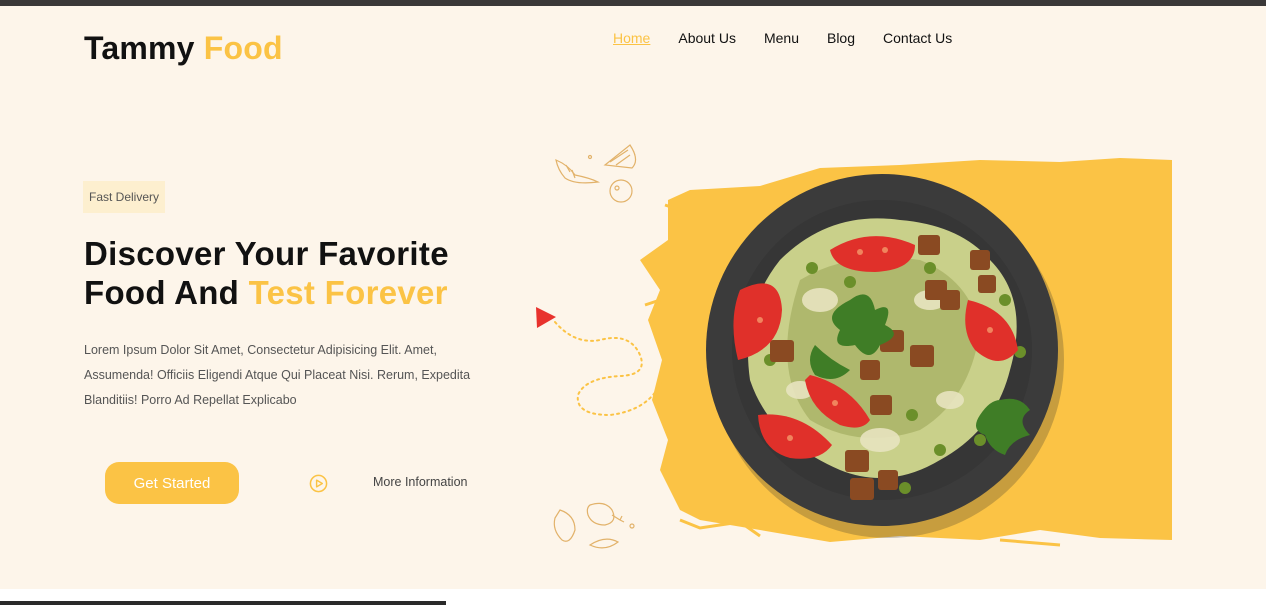  What do you see at coordinates (243, 48) in the screenshot?
I see `brand-accent-name: Food` at bounding box center [243, 48].